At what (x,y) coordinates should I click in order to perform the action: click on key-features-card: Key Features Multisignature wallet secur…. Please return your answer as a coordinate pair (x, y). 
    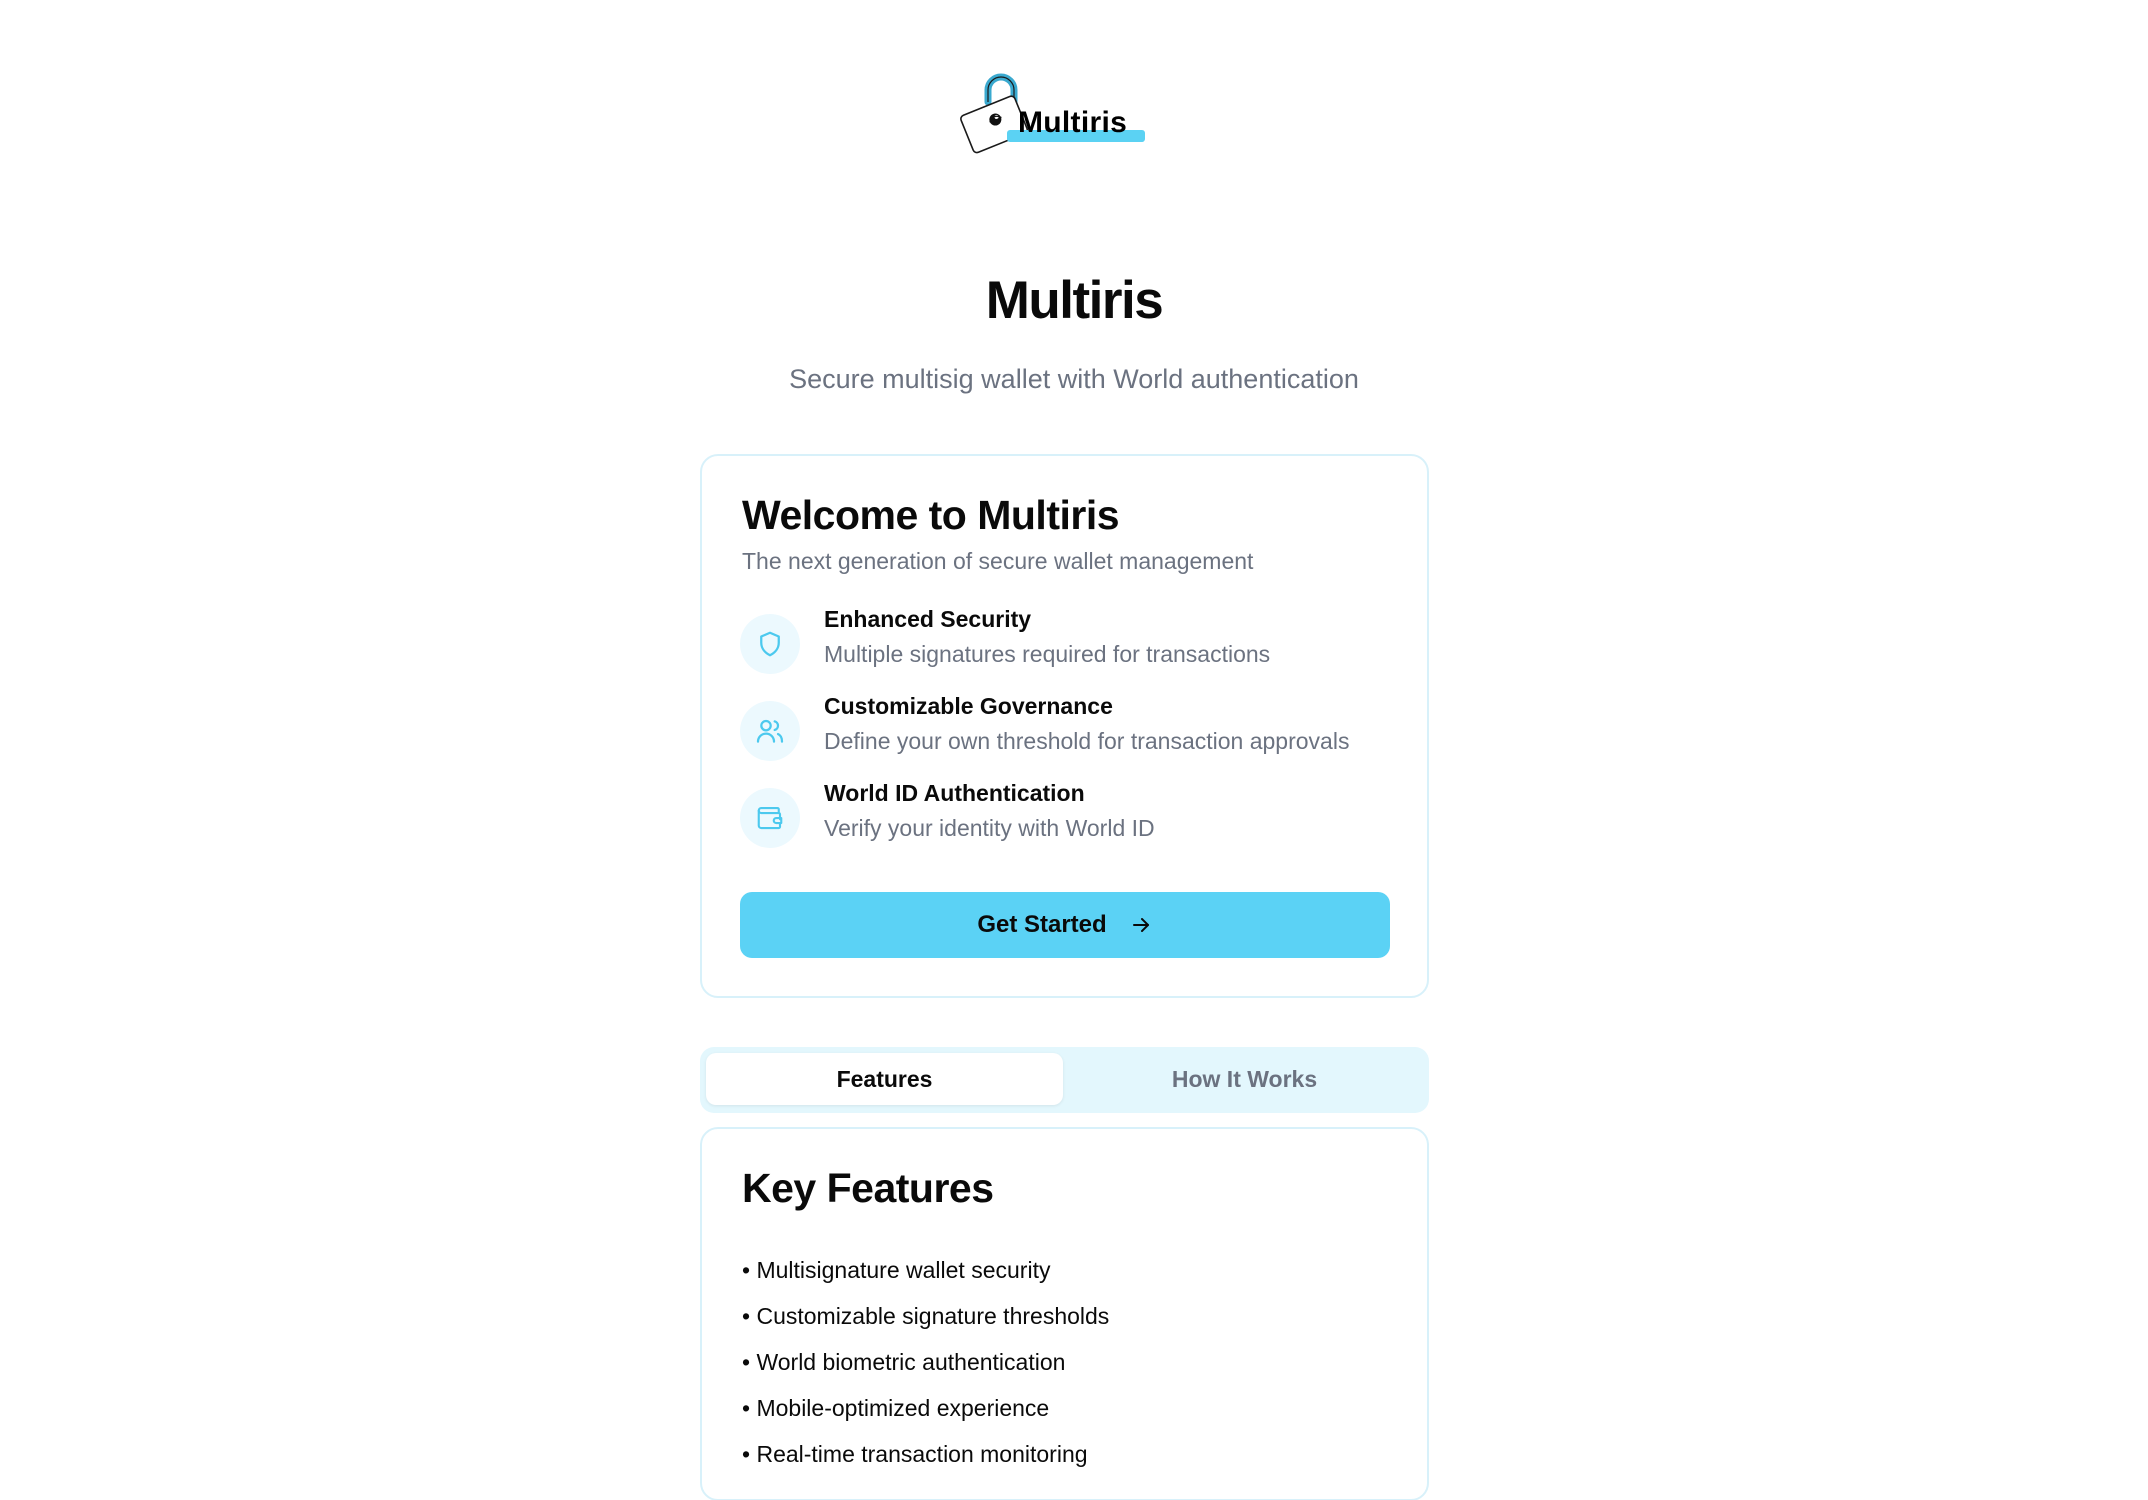
    Looking at the image, I should click on (1064, 1313).